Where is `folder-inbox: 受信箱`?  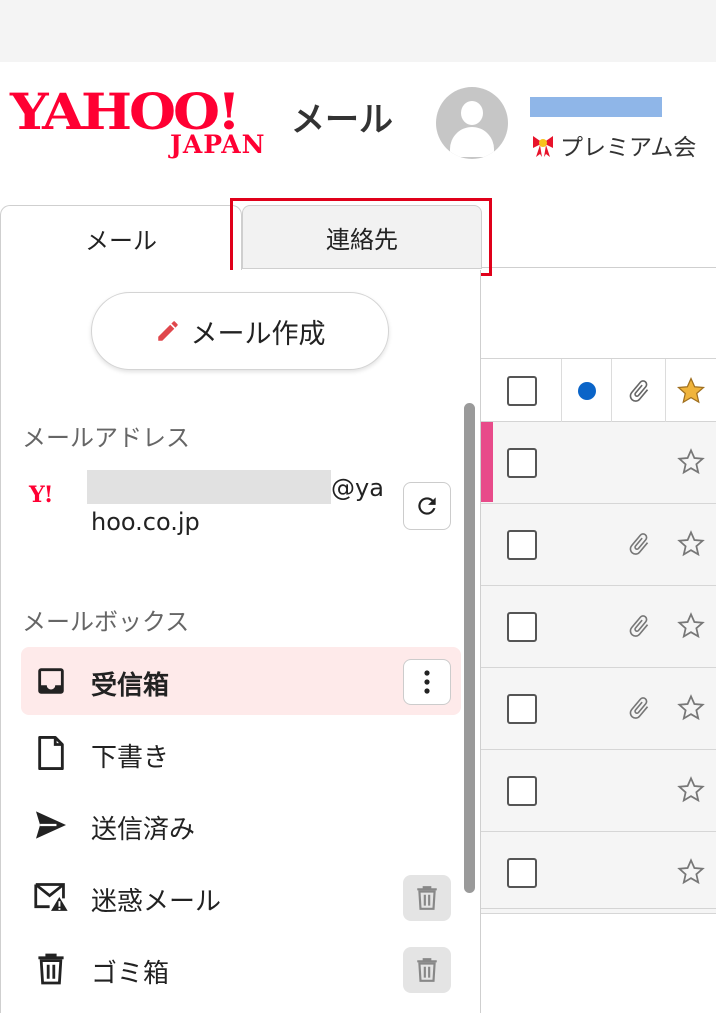
folder-inbox: 受信箱 is located at coordinates (241, 681).